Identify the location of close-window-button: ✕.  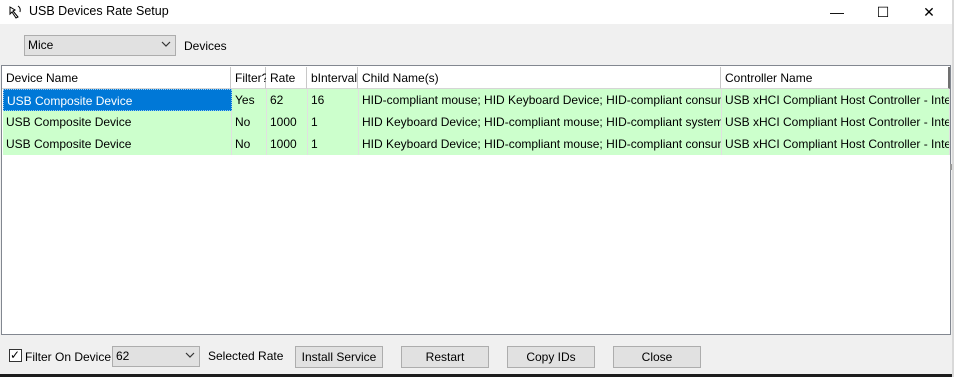
(929, 12).